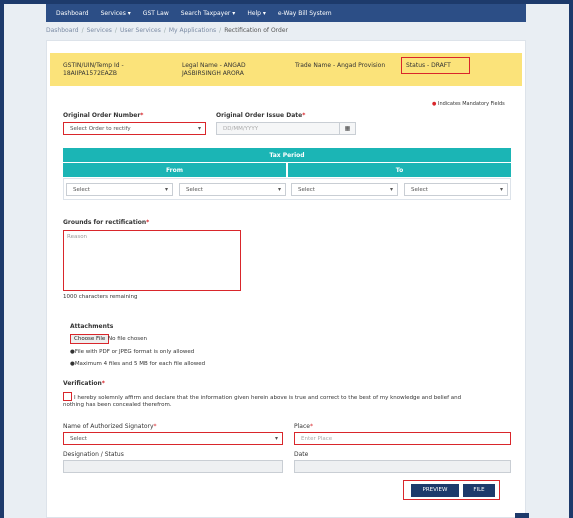 Image resolution: width=573 pixels, height=518 pixels. I want to click on order-number-select: Select Order to rectify ▾, so click(134, 128).